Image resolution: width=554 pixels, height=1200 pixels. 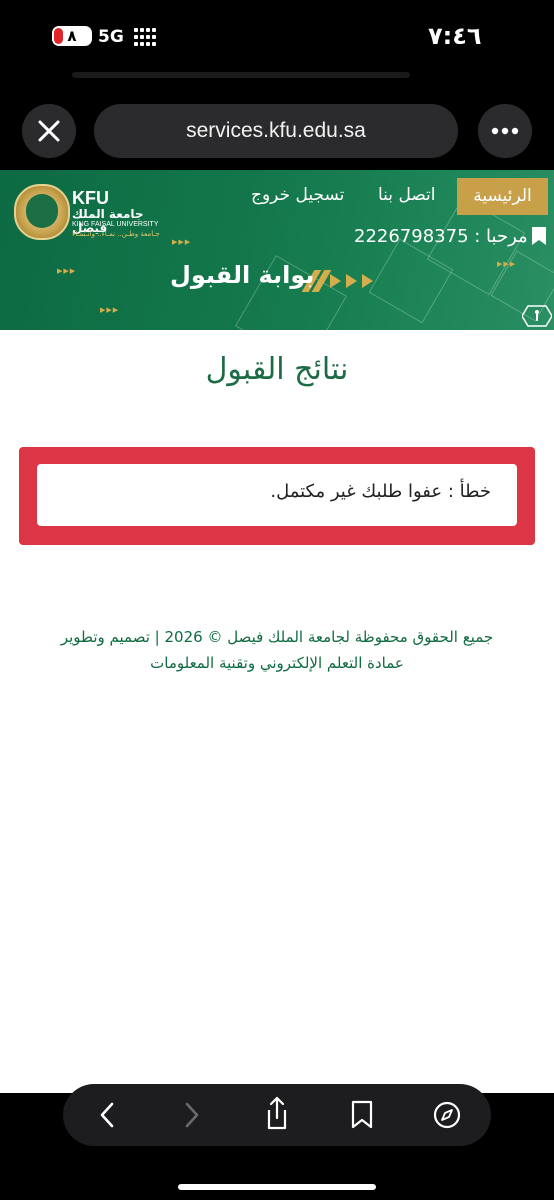 What do you see at coordinates (42, 212) in the screenshot?
I see `university-seal-logo` at bounding box center [42, 212].